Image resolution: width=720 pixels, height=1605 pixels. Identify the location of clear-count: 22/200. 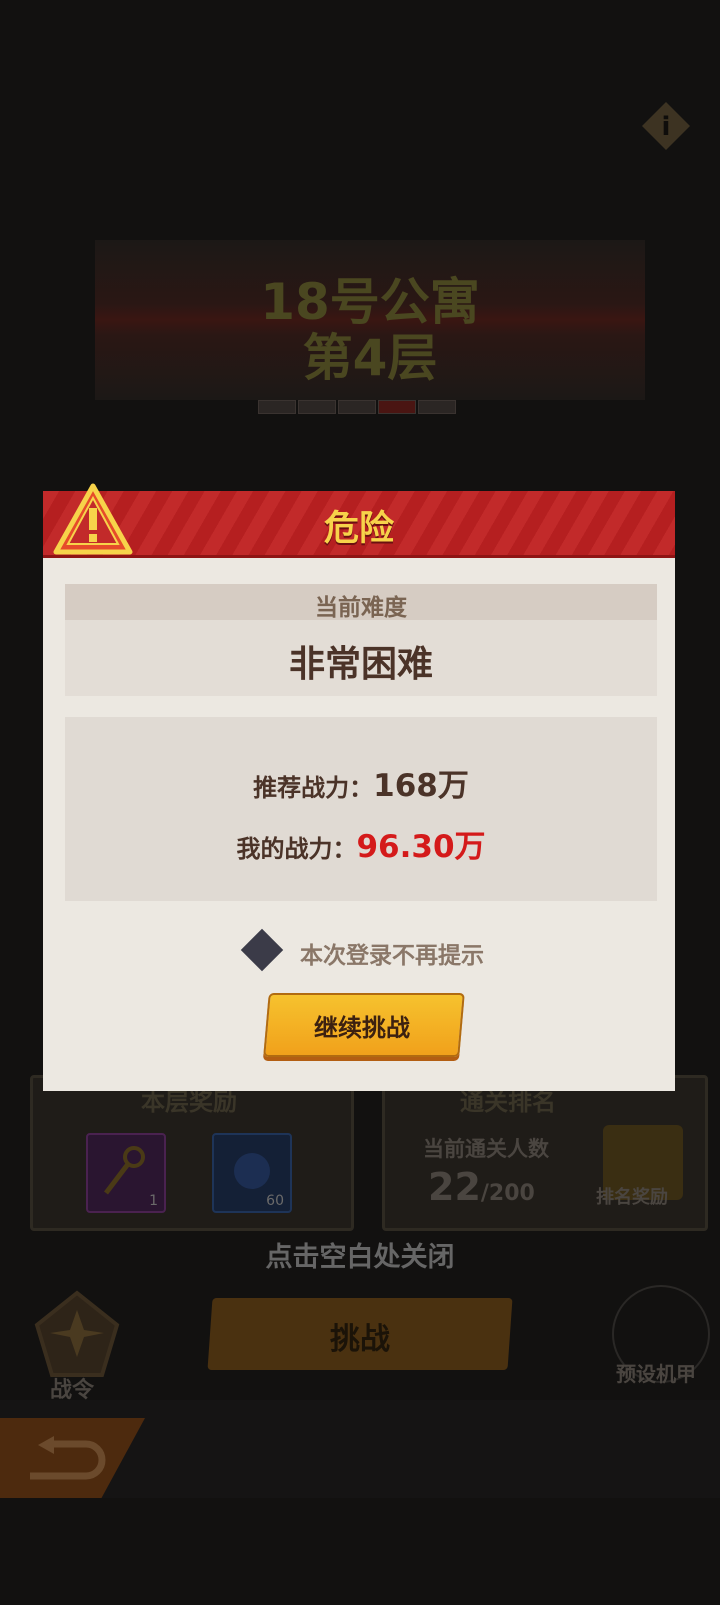
(481, 1187).